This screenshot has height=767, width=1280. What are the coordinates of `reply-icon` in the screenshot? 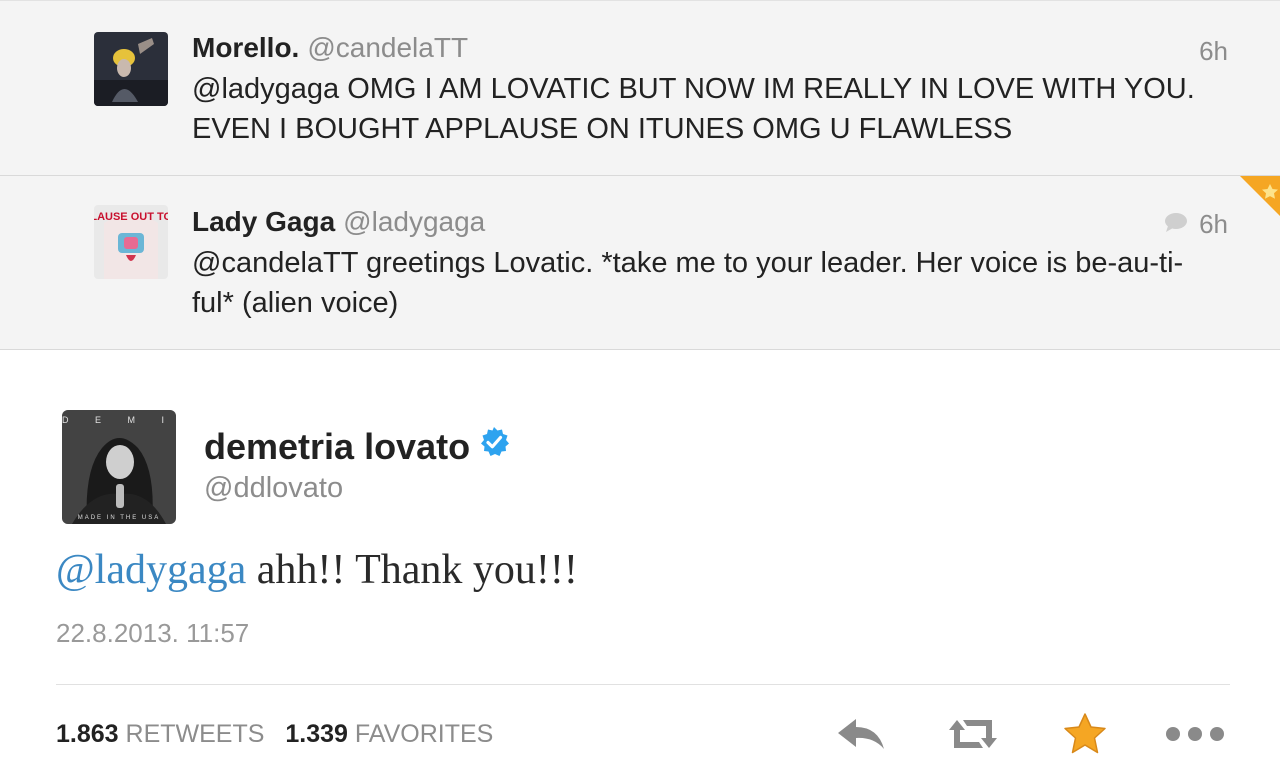 It's located at (861, 736).